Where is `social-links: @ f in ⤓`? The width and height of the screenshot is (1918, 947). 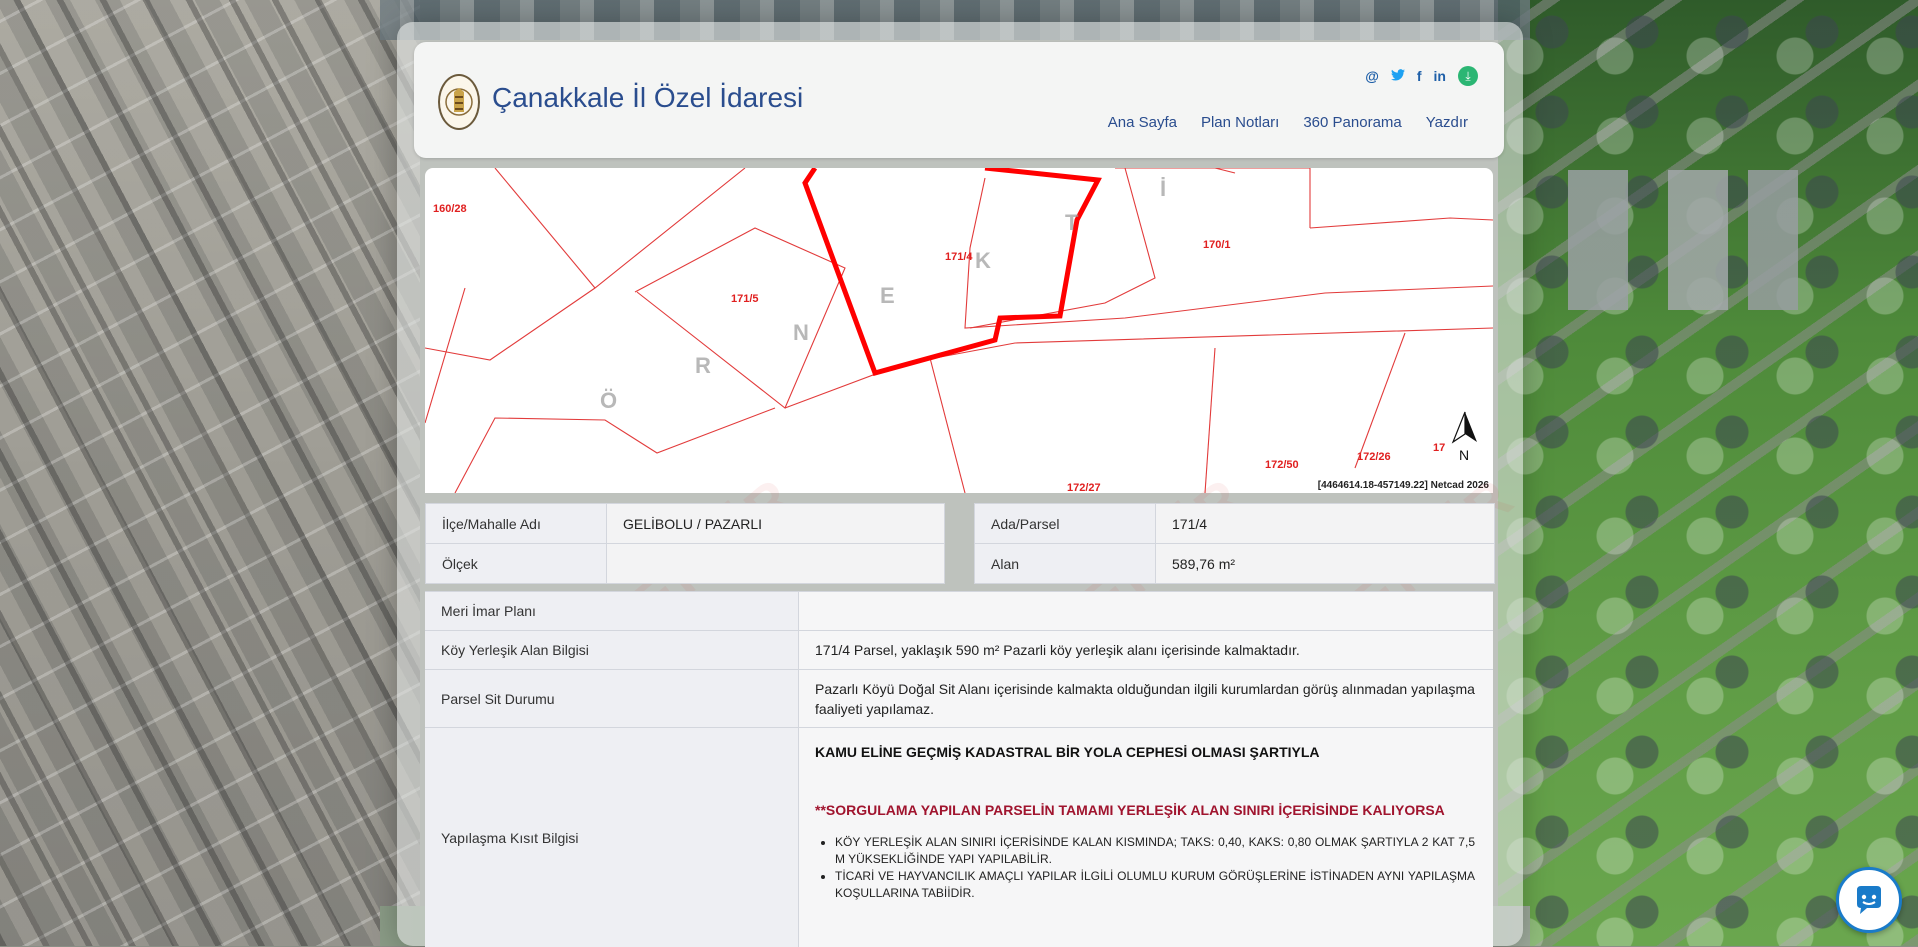
social-links: @ f in ⤓ is located at coordinates (1421, 76).